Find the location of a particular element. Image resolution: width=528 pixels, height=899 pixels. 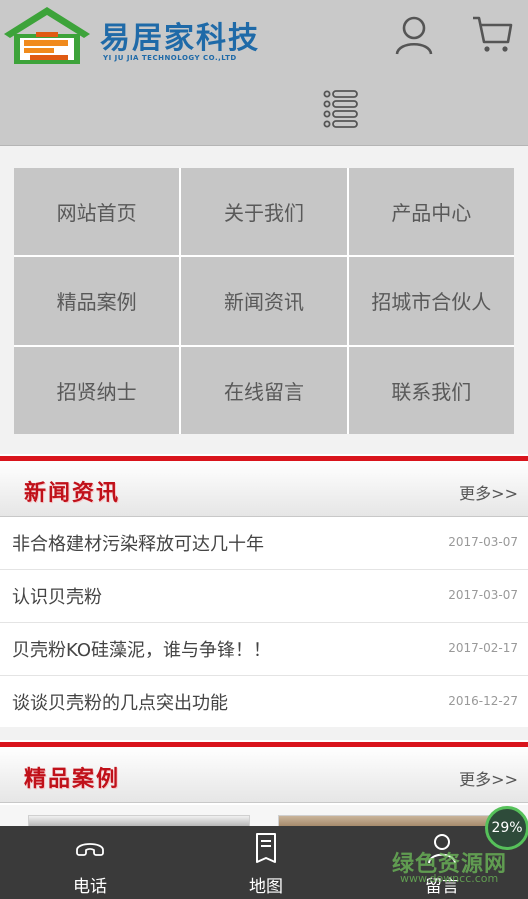

news-item: 贝壳粉KO硅藻泥，谁与争锋！！ 2017-02-17 is located at coordinates (264, 649).